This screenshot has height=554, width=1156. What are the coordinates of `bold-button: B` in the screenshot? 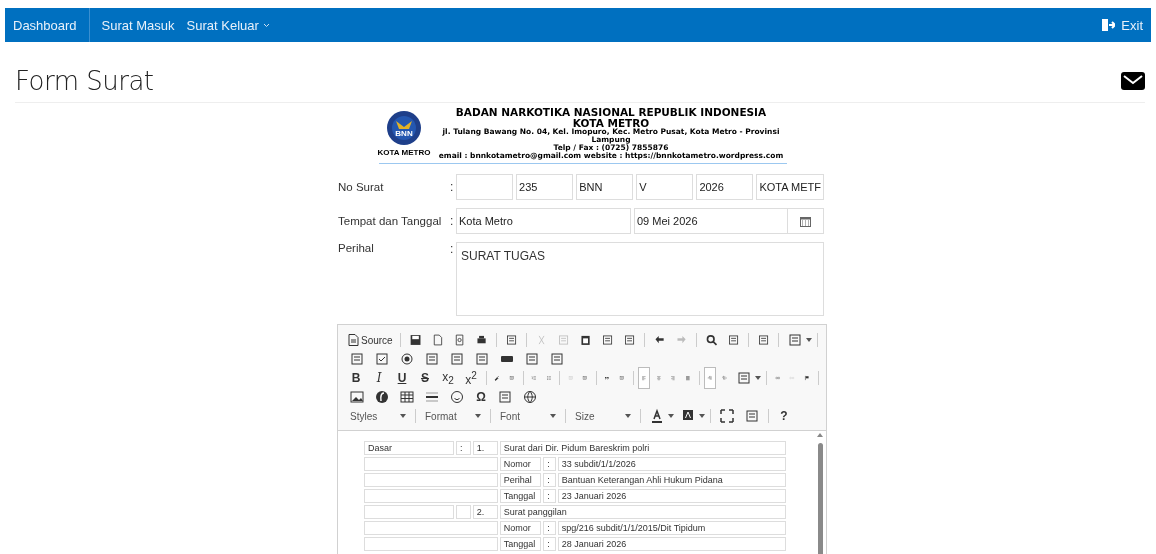 It's located at (356, 378).